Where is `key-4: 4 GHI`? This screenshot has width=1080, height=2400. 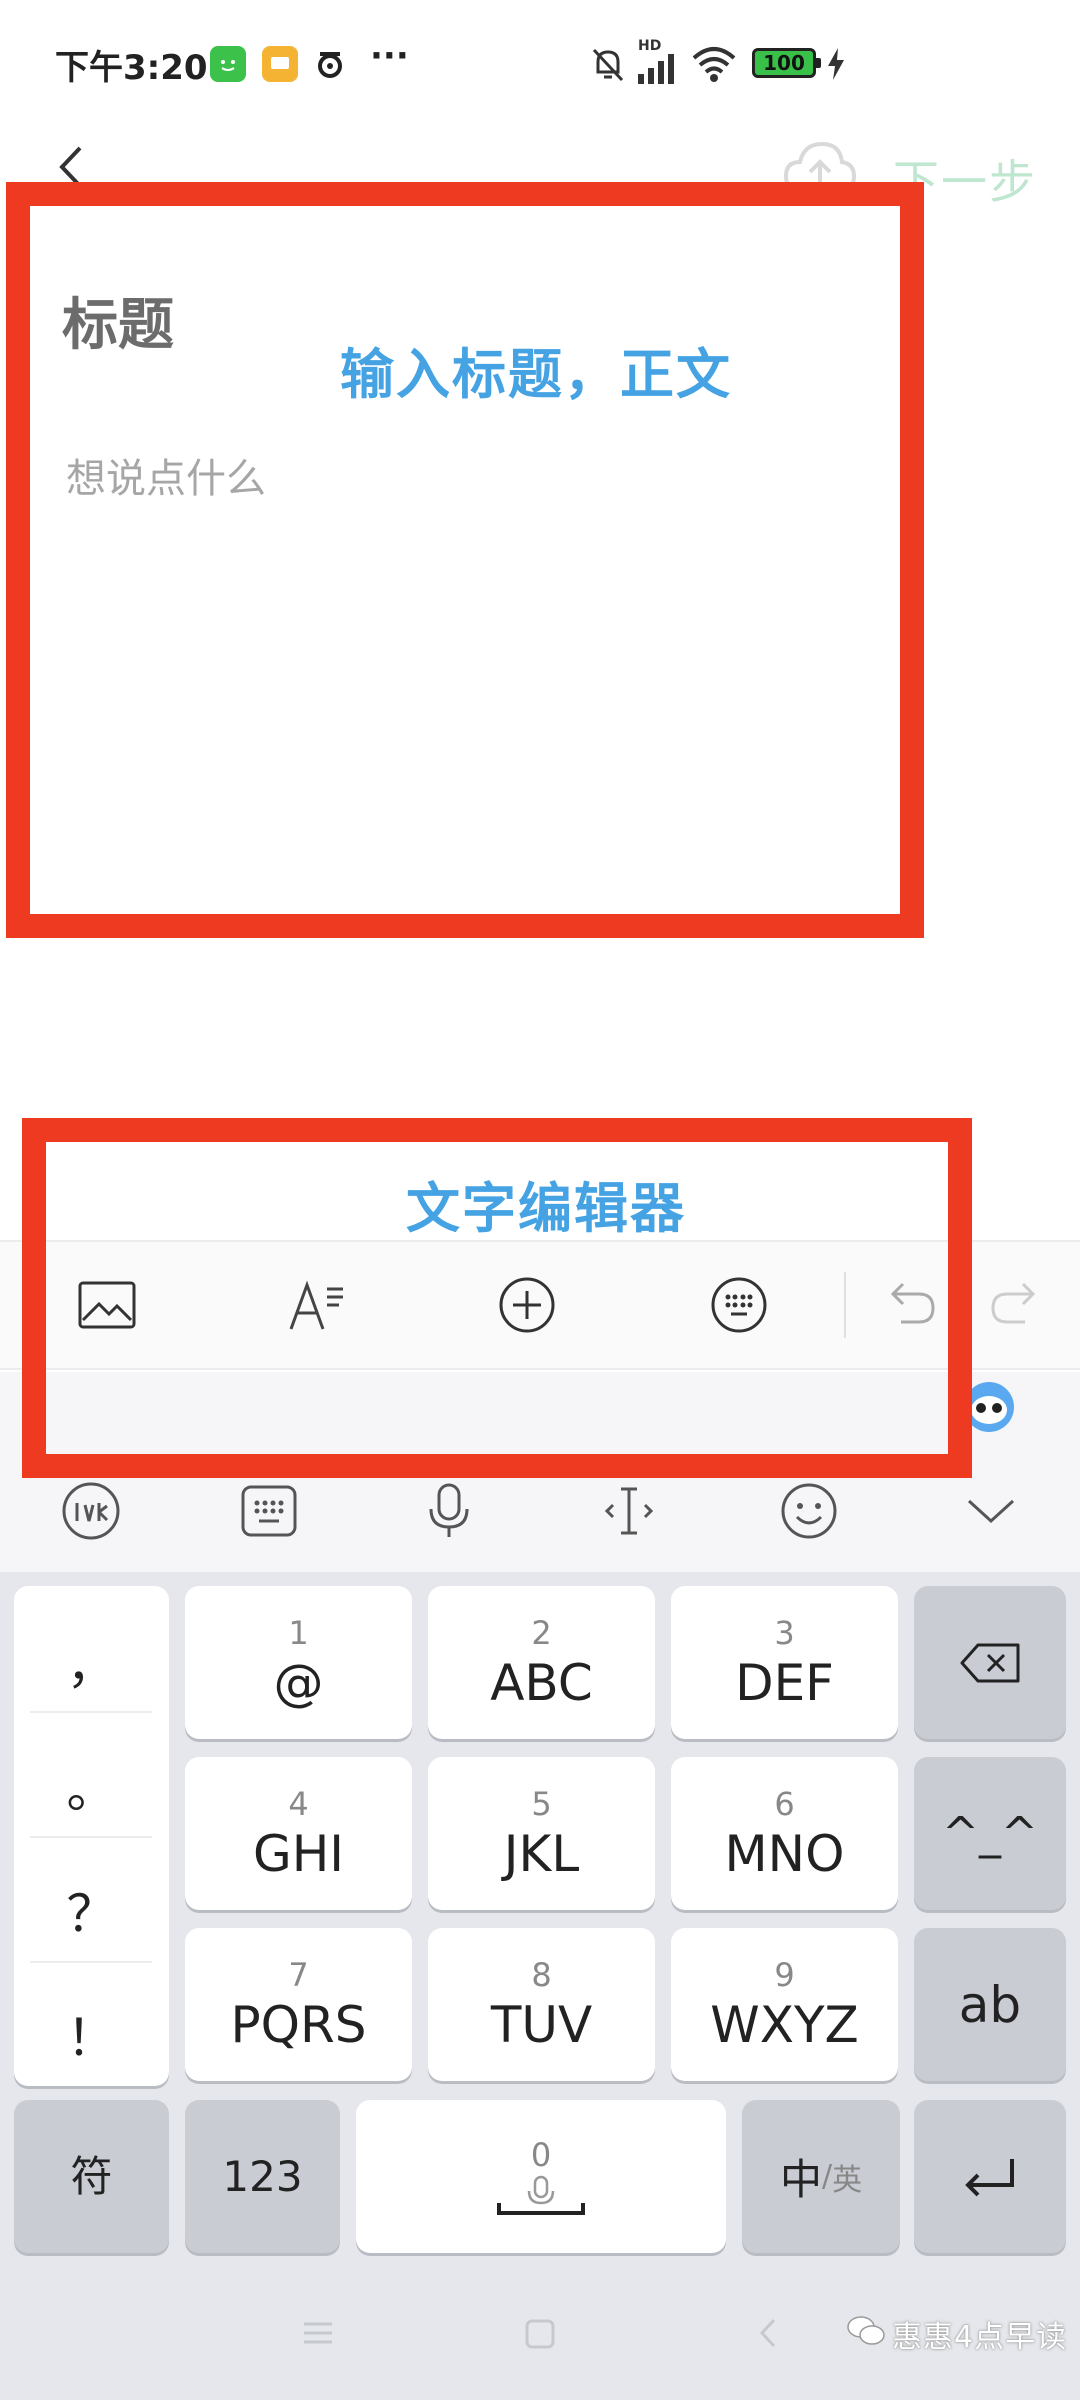
key-4: 4 GHI is located at coordinates (298, 1833).